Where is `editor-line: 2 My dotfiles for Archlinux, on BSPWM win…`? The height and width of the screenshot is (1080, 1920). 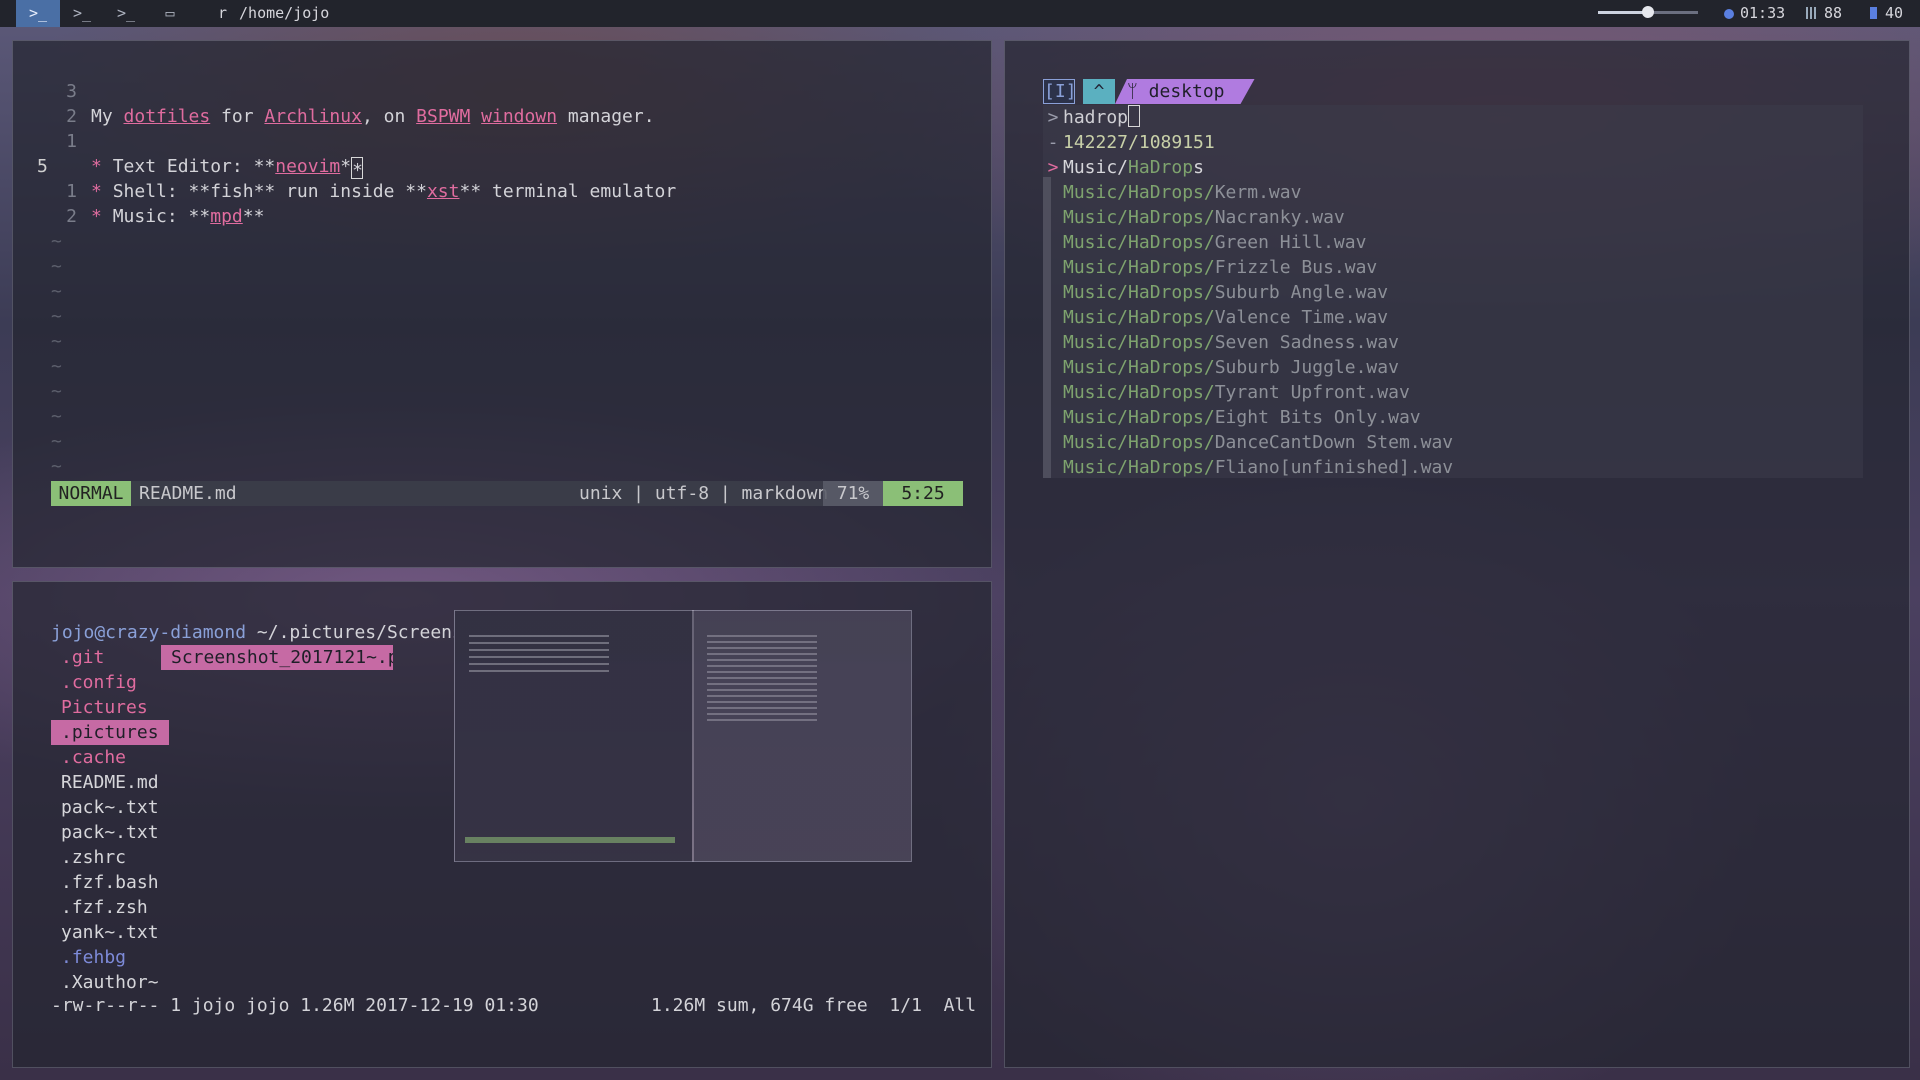 editor-line: 2 My dotfiles for Archlinux, on BSPWM win… is located at coordinates (493, 116).